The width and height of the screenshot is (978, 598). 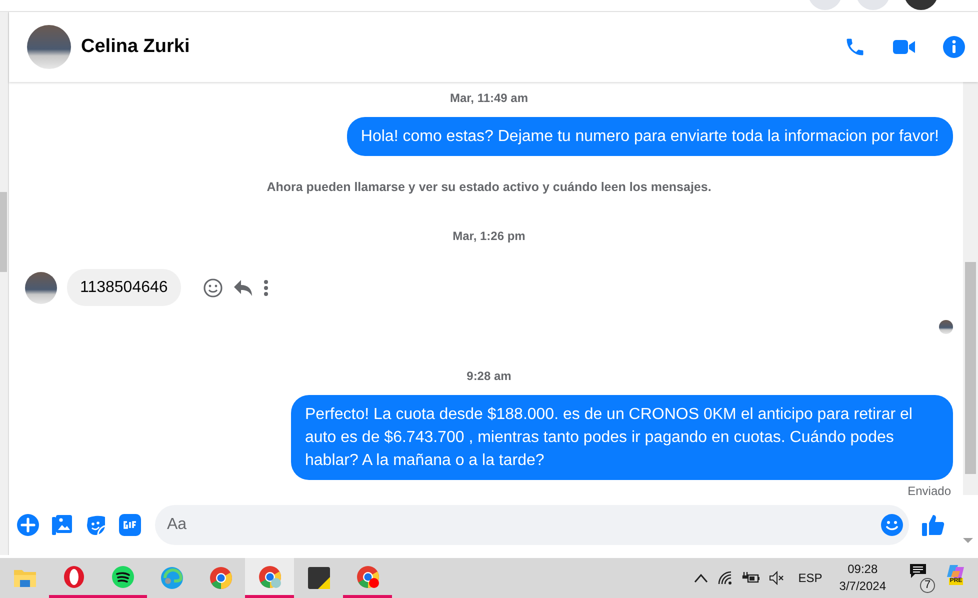 What do you see at coordinates (265, 287) in the screenshot?
I see `more-options-icon` at bounding box center [265, 287].